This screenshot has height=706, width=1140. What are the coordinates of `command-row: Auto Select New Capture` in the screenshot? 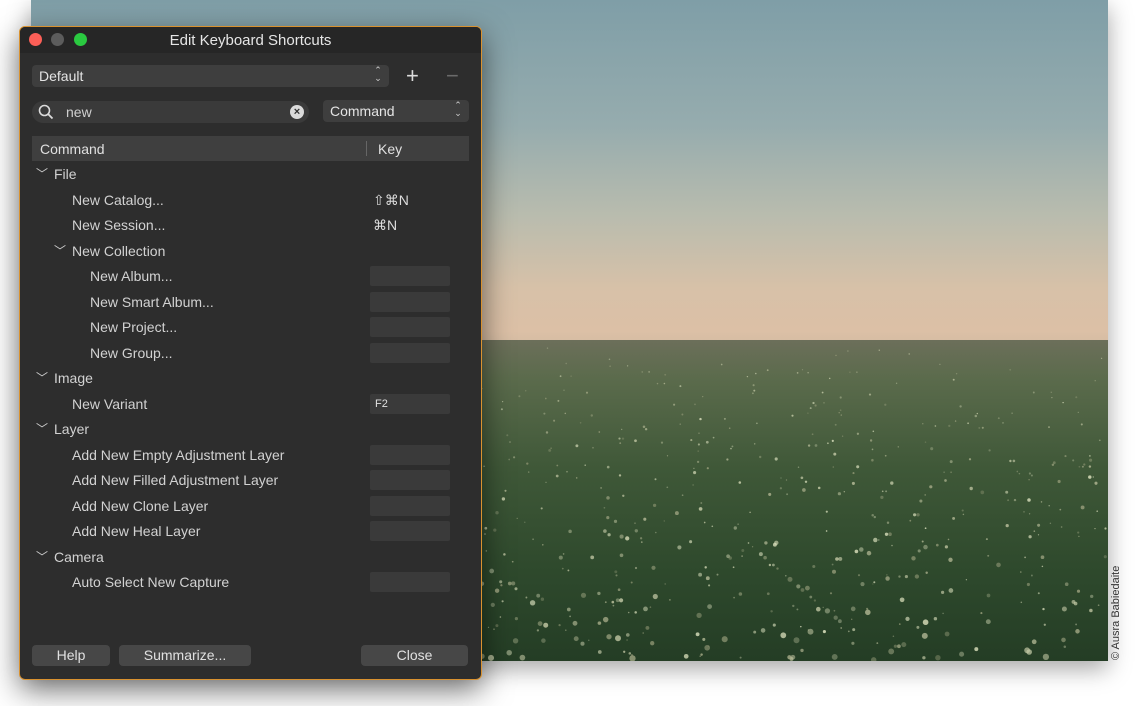 It's located at (250, 583).